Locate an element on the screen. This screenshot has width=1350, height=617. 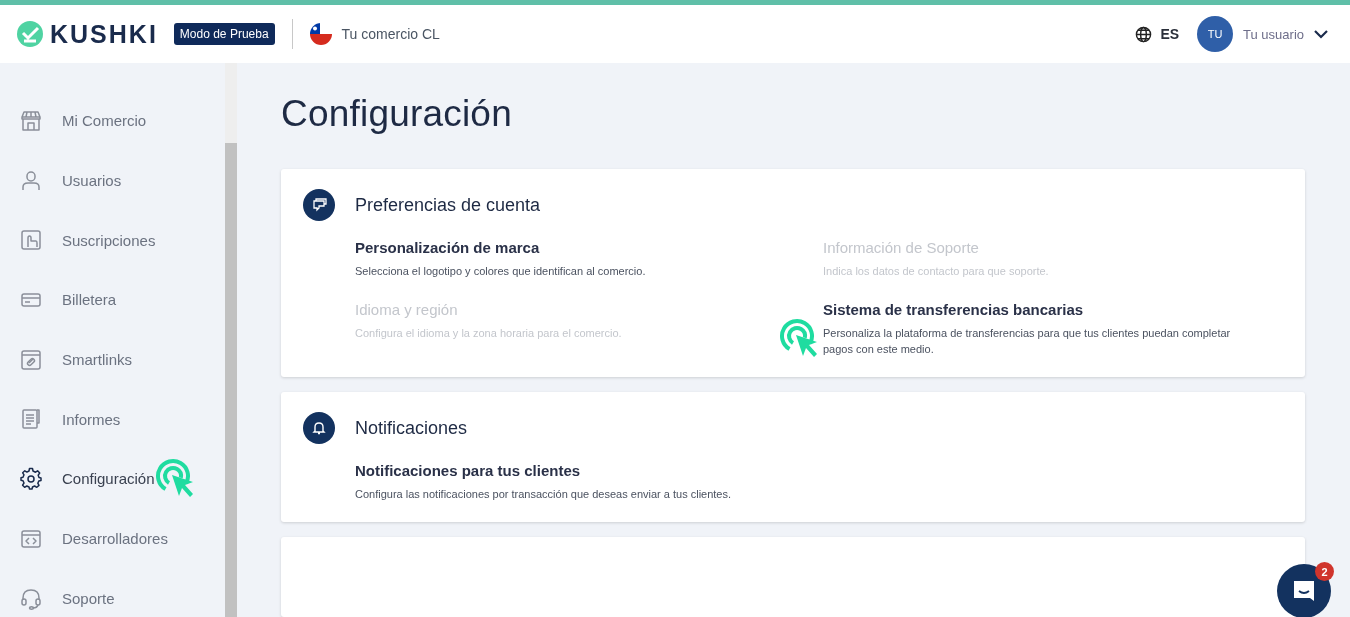
gear-icon is located at coordinates (31, 478).